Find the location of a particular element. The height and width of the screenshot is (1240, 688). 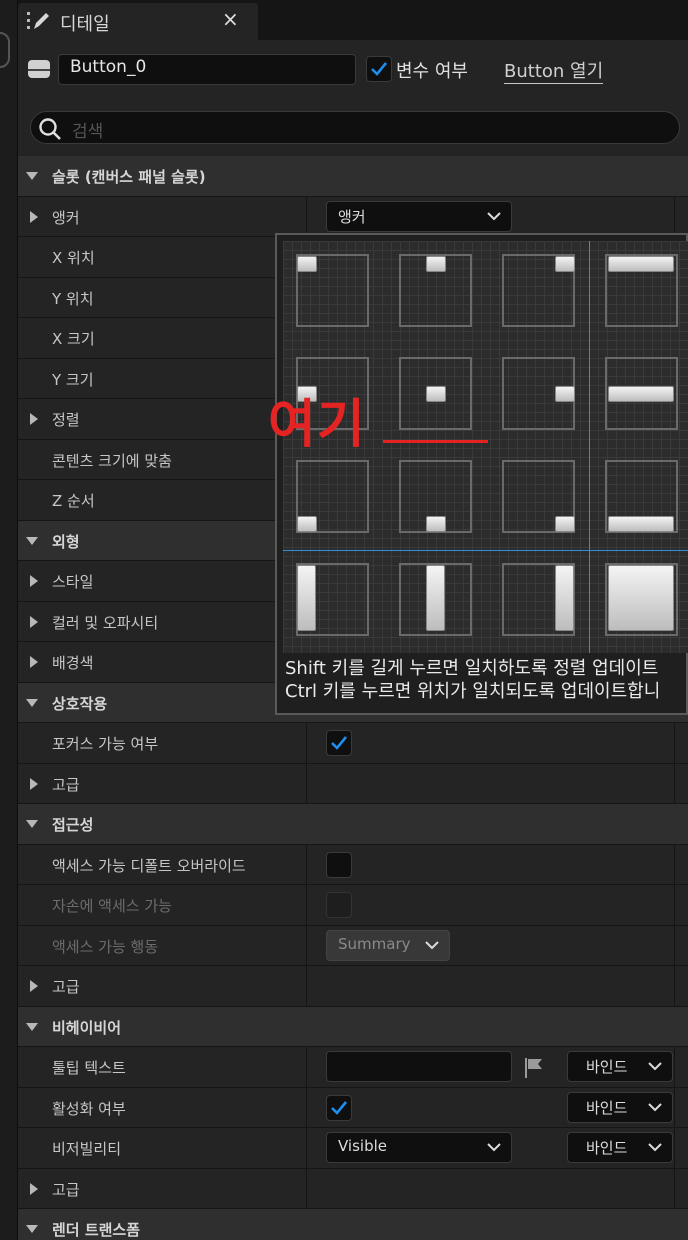

dropdown-value: Summary is located at coordinates (374, 943).